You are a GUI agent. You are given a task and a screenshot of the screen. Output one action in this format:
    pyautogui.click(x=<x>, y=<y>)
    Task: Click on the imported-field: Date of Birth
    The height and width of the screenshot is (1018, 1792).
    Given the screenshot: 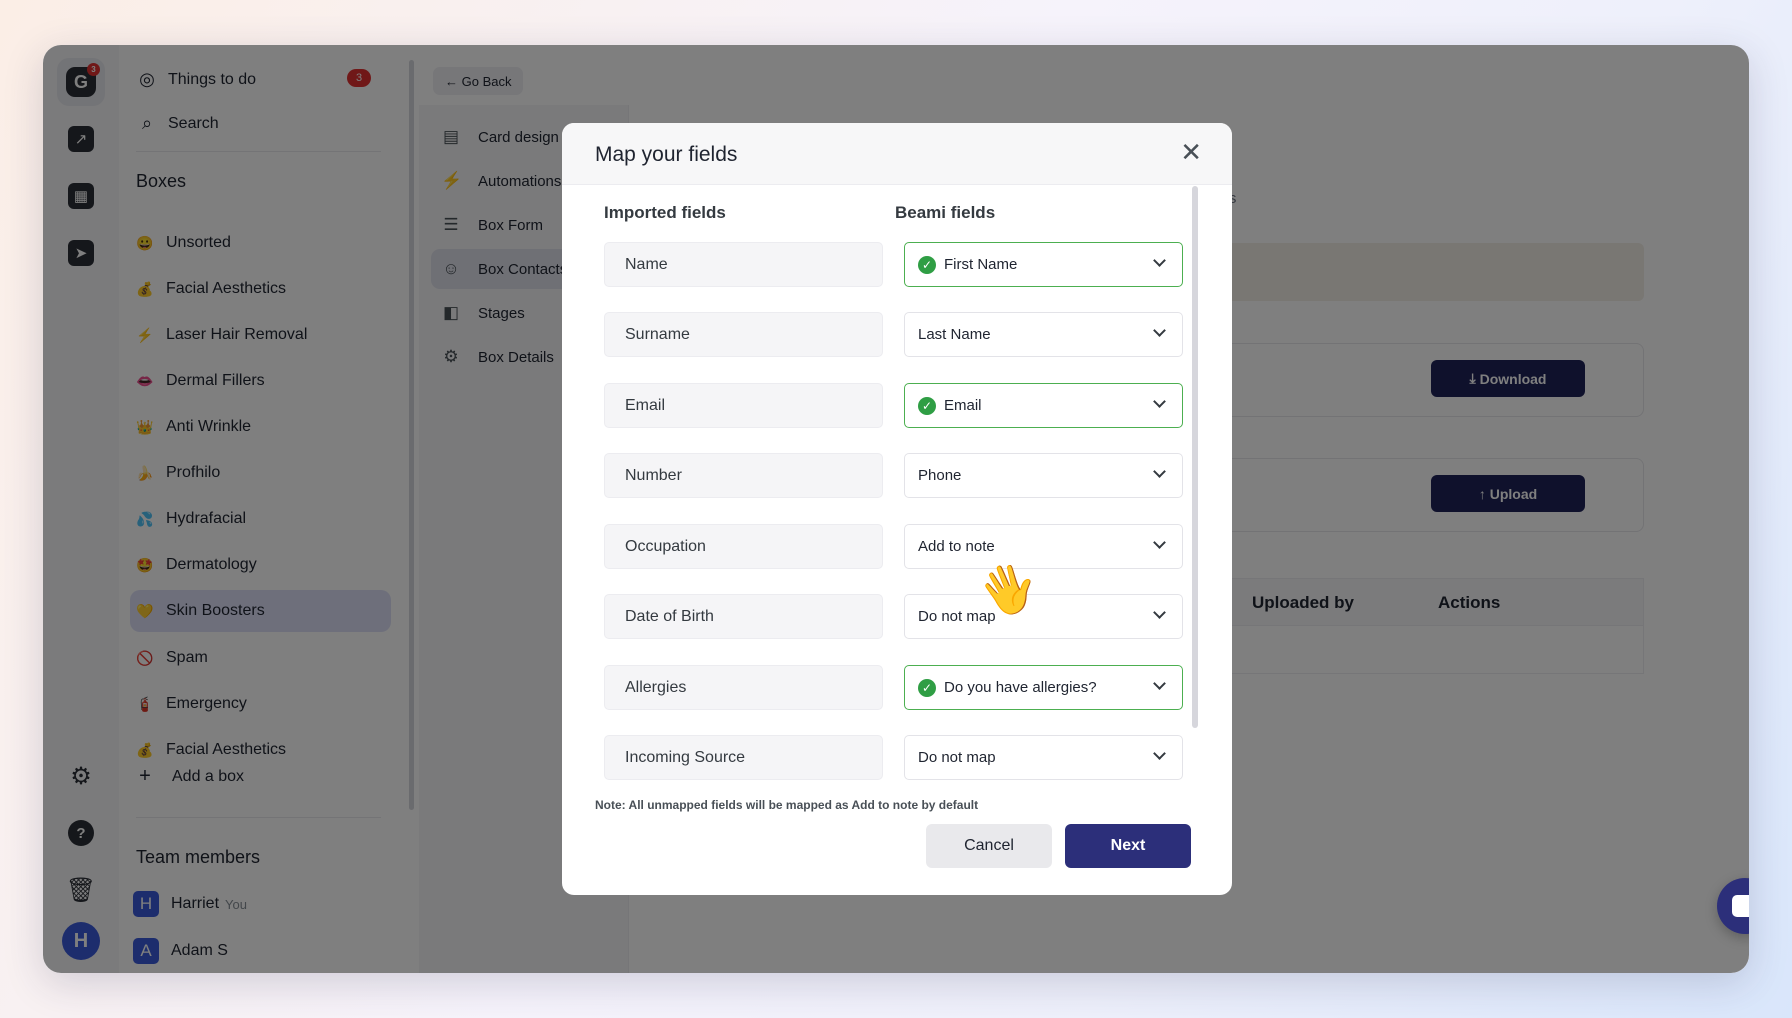 What is the action you would take?
    pyautogui.click(x=743, y=616)
    